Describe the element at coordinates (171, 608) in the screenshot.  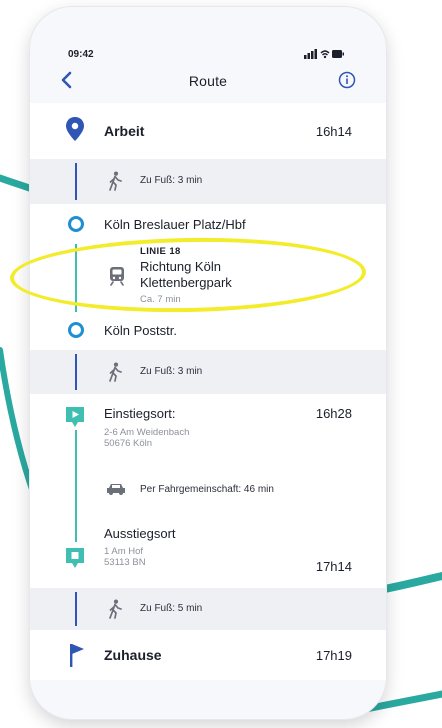
I see `walk-3-text: Zu Fuß: 5 min` at that location.